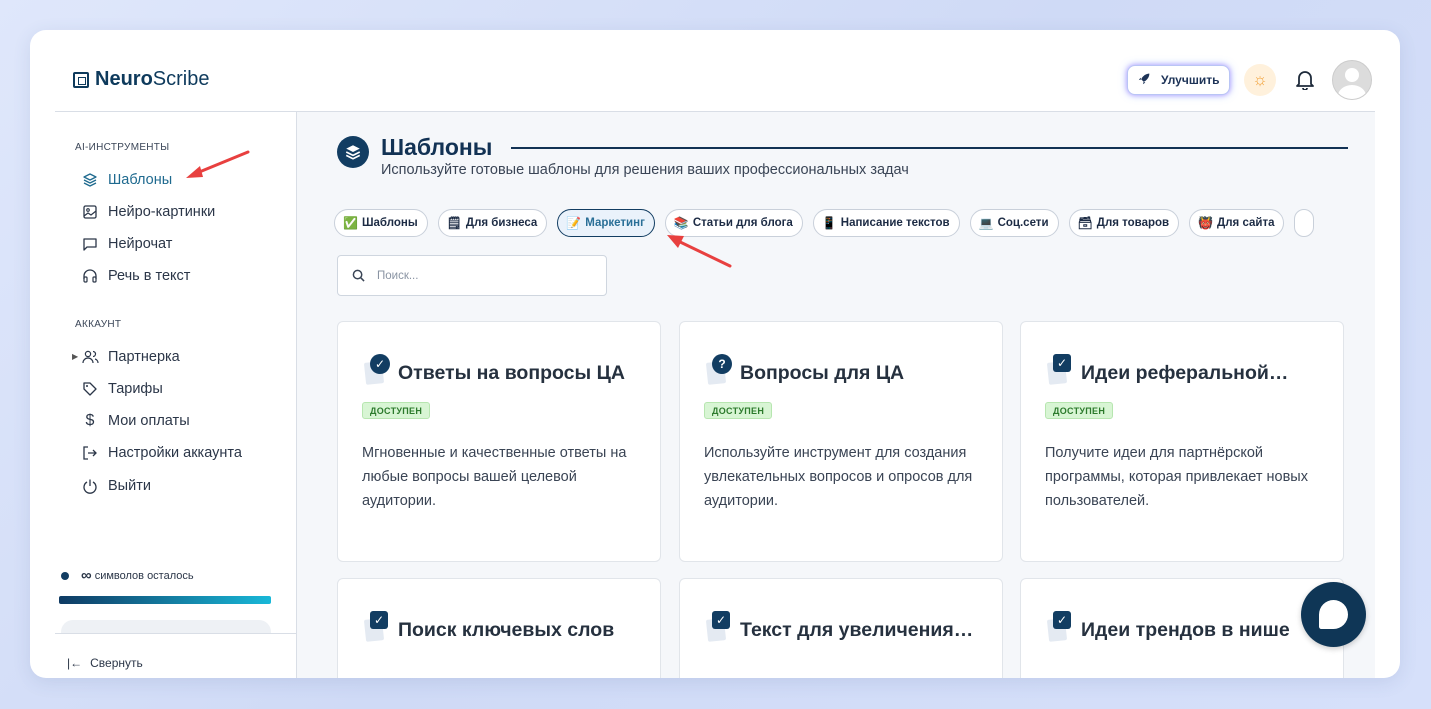 This screenshot has height=709, width=1431. Describe the element at coordinates (1085, 223) in the screenshot. I see `card-box-emoji-icon: 🗃` at that location.